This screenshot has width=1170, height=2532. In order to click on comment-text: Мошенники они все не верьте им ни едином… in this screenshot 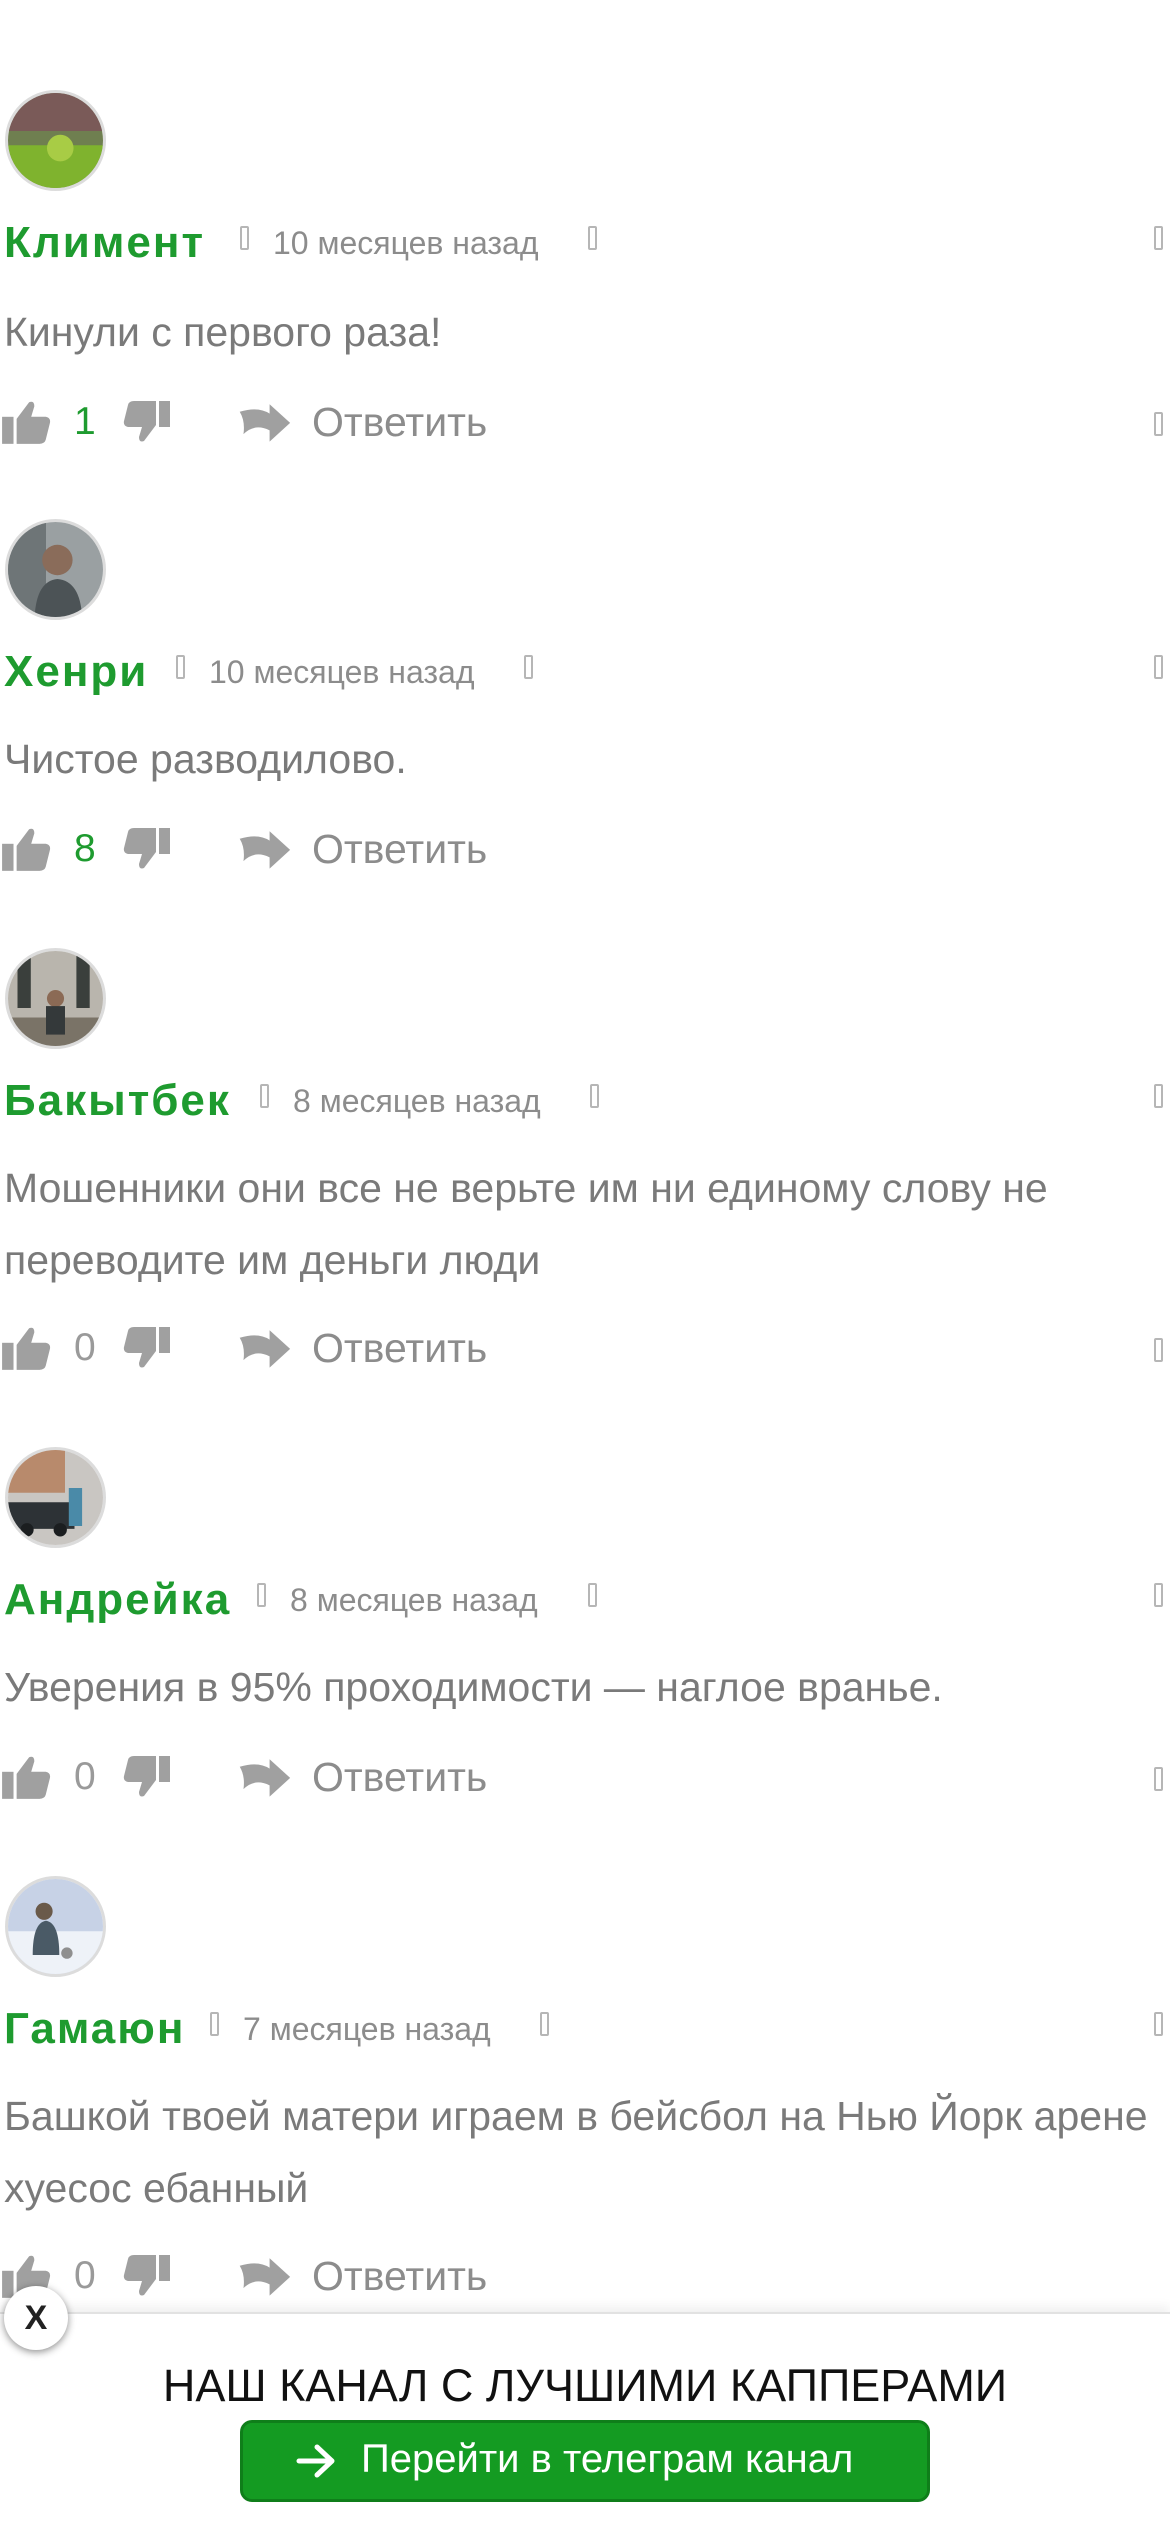, I will do `click(526, 1224)`.